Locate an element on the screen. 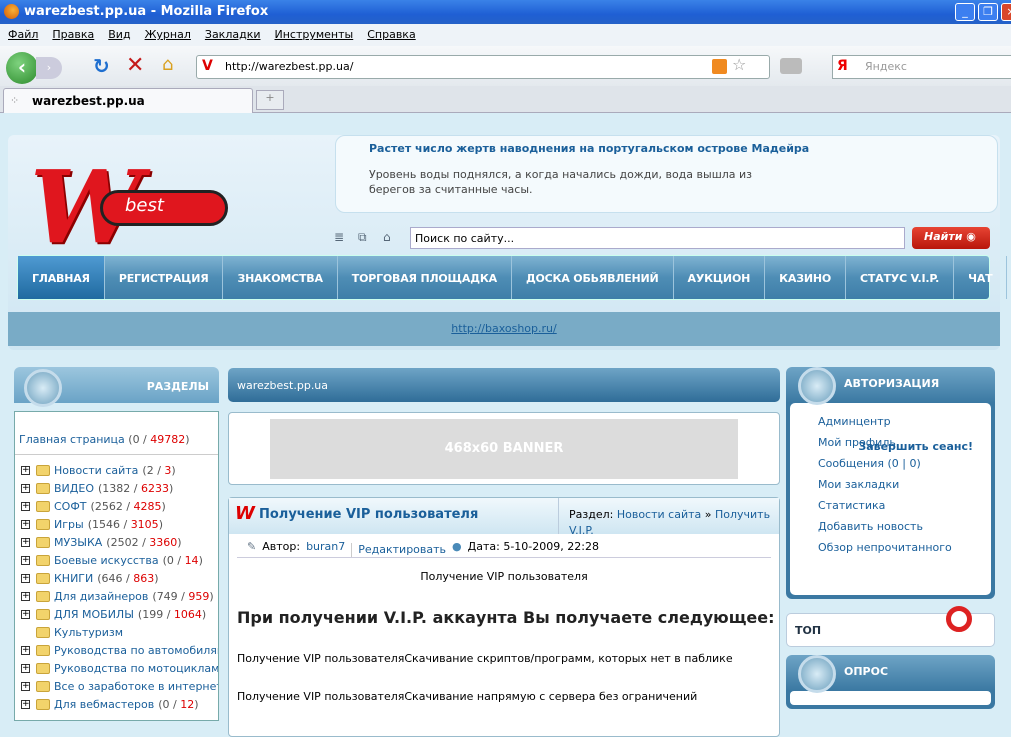 The width and height of the screenshot is (1011, 737). auth-link: Статистика is located at coordinates (904, 509).